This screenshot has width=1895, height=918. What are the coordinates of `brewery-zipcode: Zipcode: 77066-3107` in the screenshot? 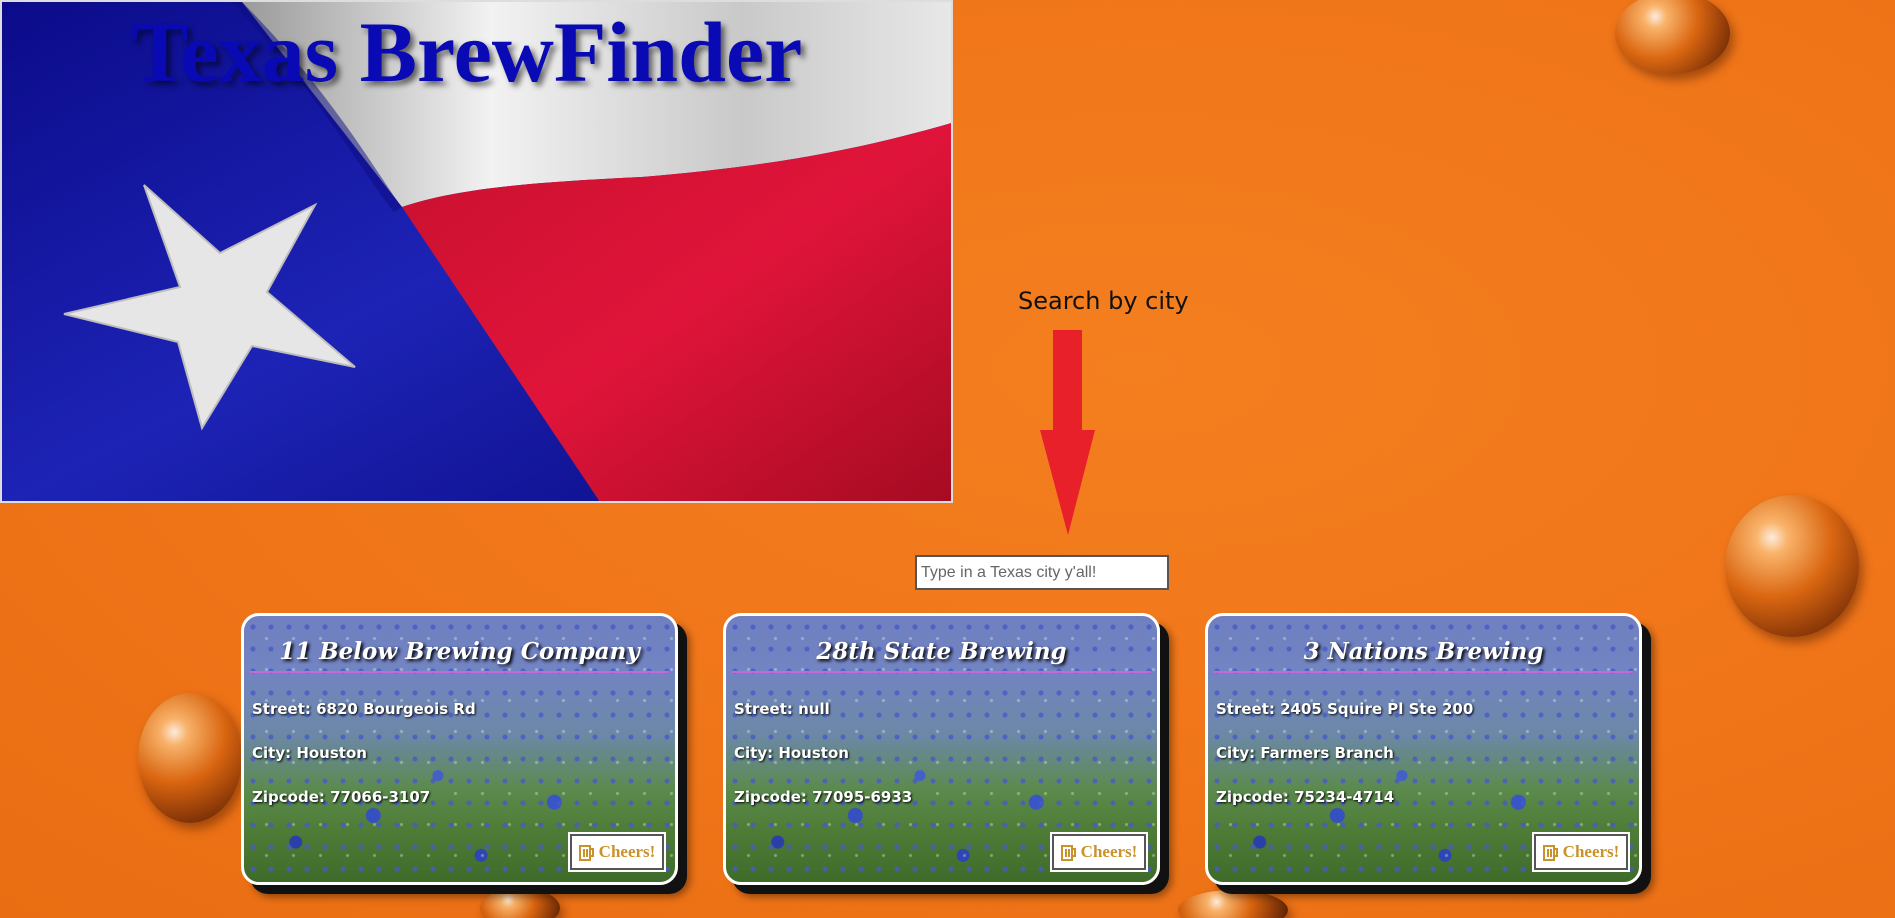 It's located at (341, 797).